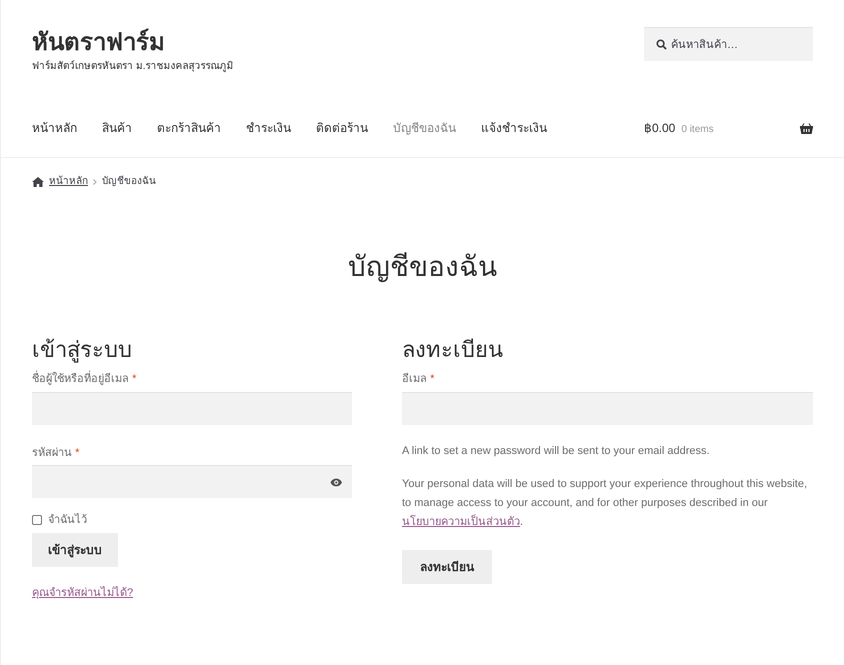 This screenshot has height=665, width=844. I want to click on info-text: A link to set a new password will be sent to your email address., so click(556, 451).